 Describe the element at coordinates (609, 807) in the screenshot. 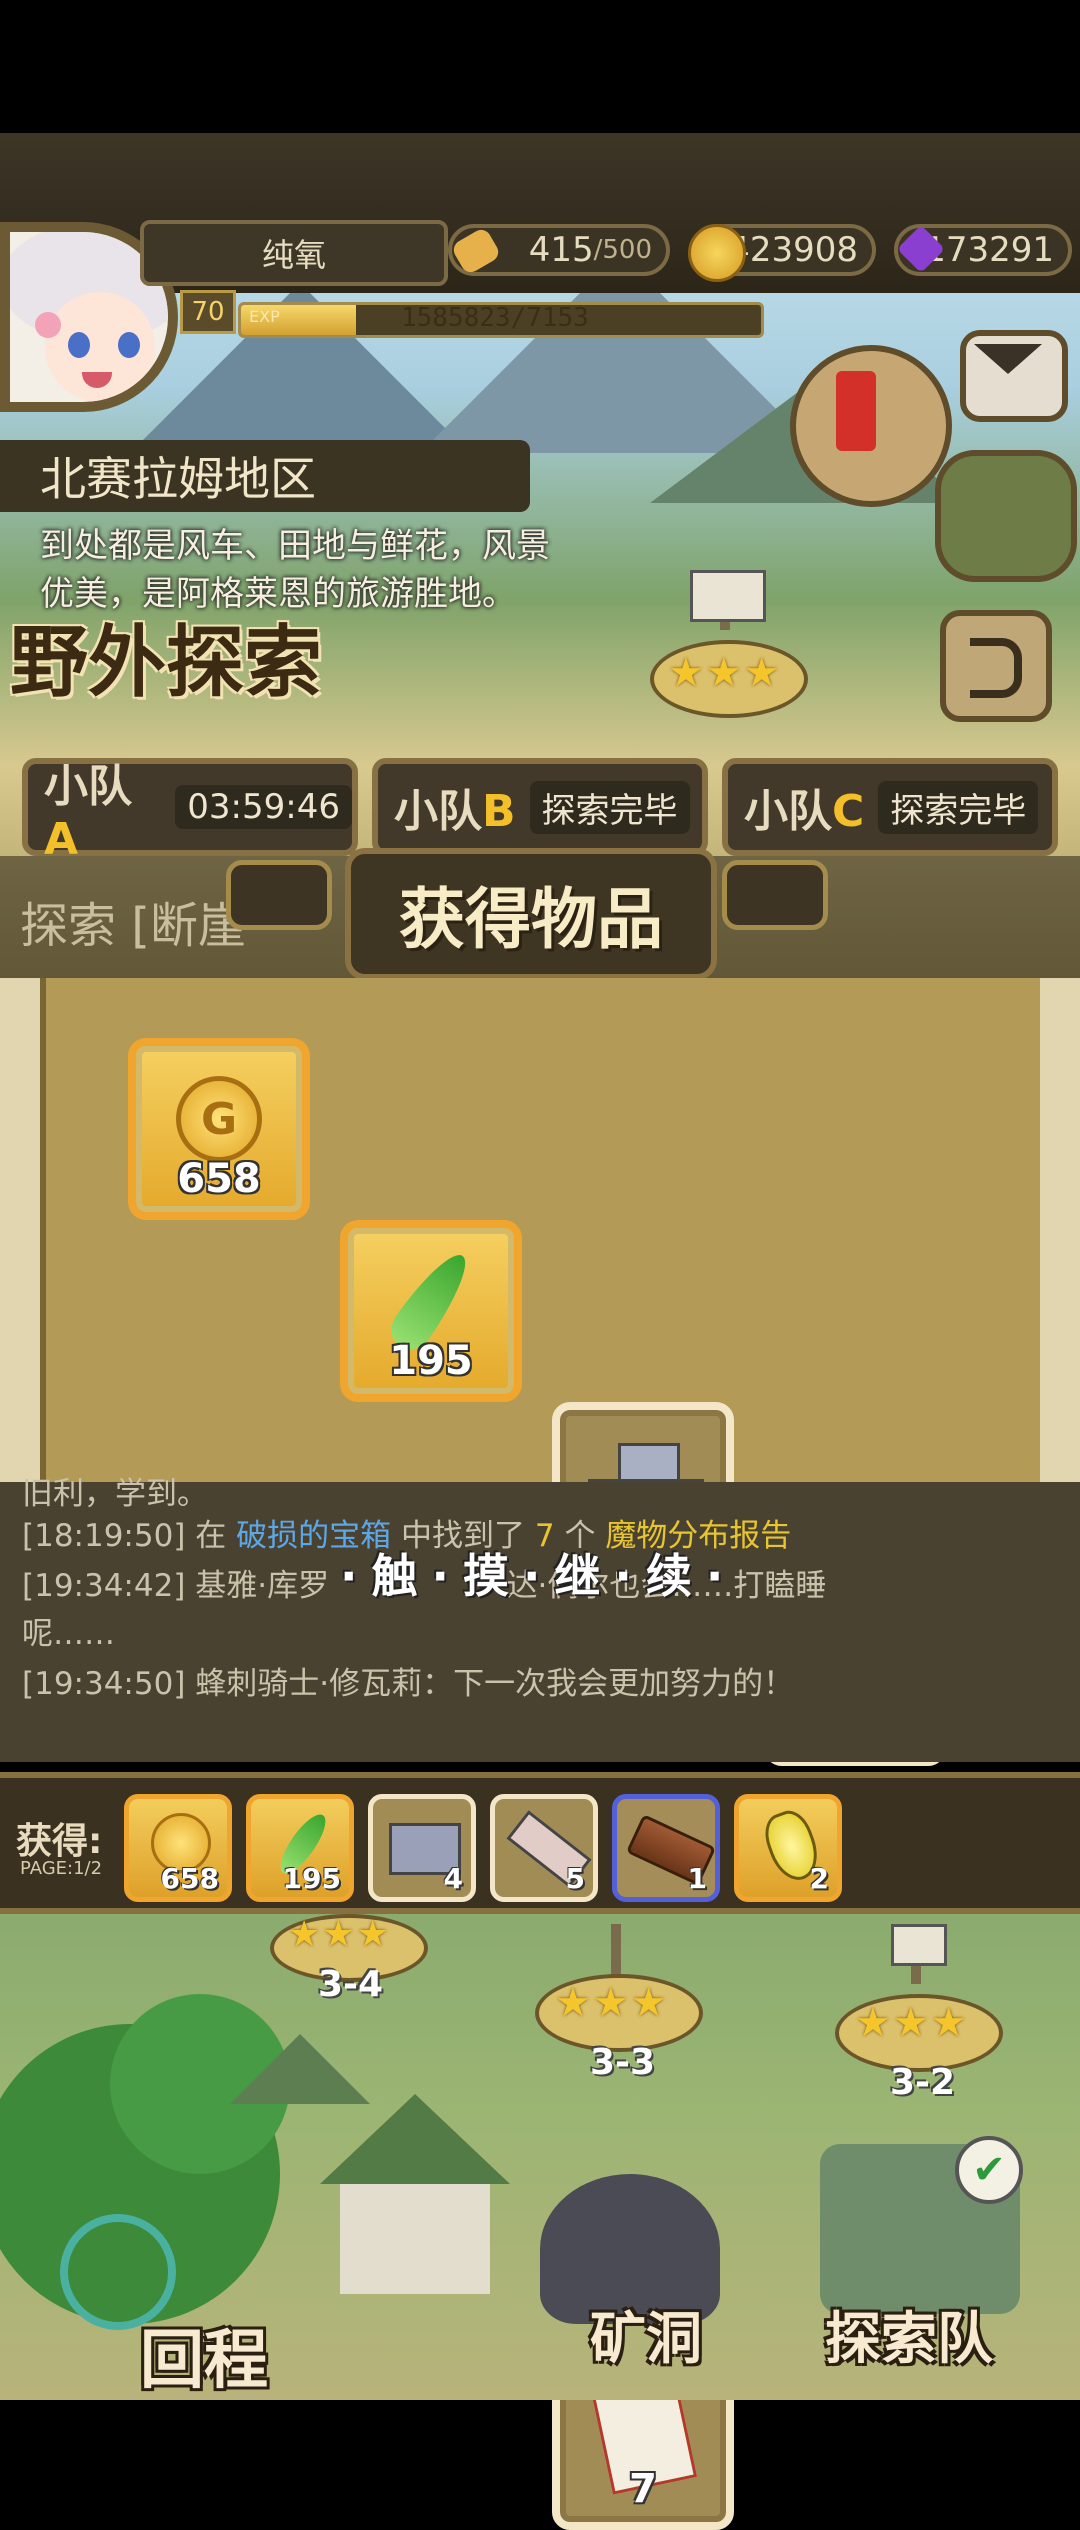

I see `team-b-status: 探索完毕` at that location.